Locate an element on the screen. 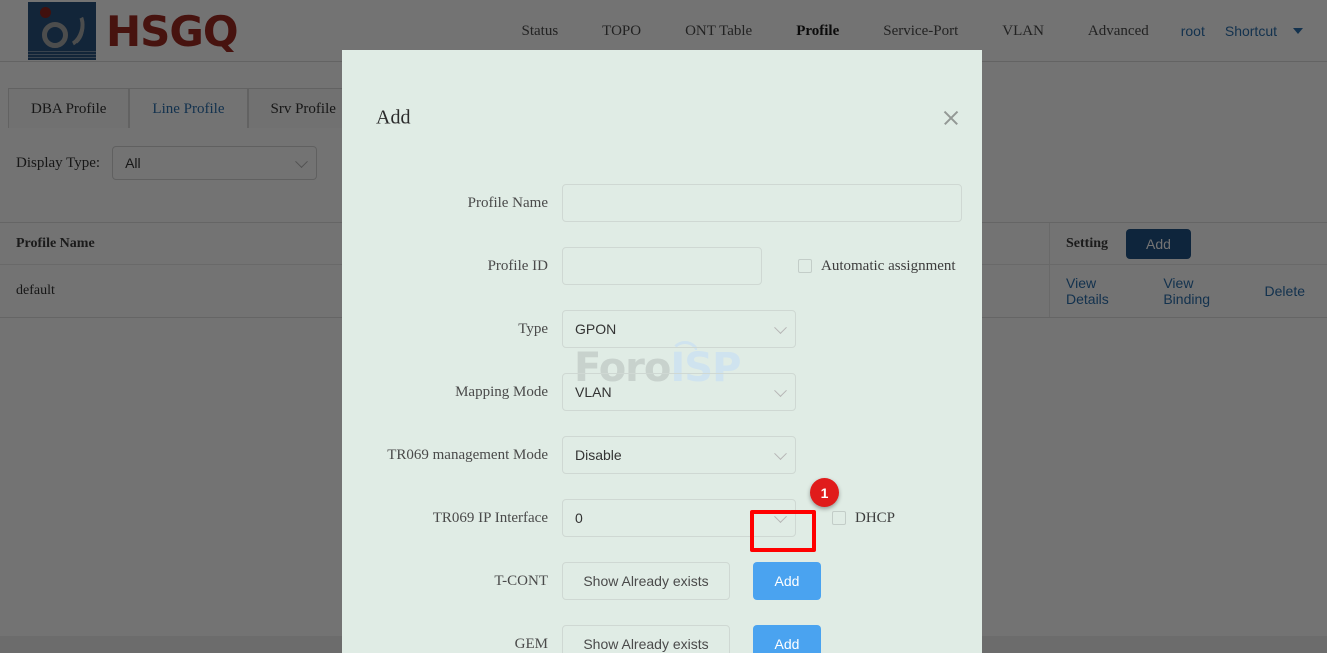  tcont-add-button: Add is located at coordinates (787, 581).